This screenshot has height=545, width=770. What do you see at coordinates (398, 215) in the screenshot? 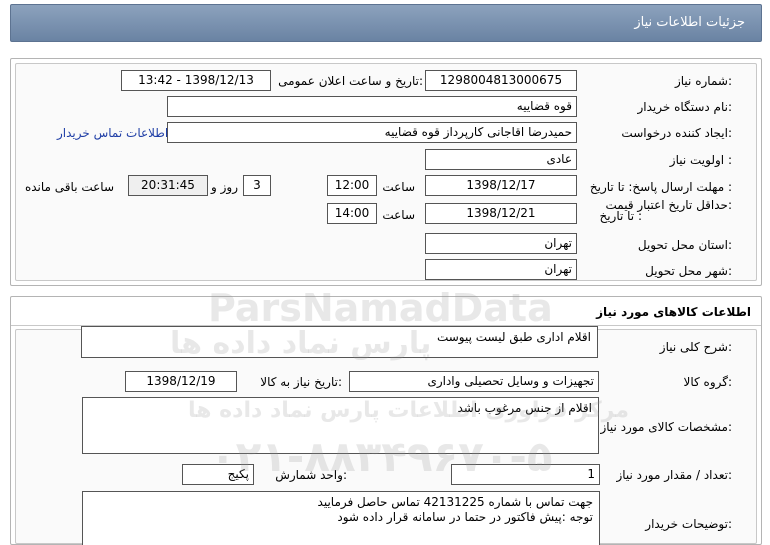
I see `validity-time-label: ساعت` at bounding box center [398, 215].